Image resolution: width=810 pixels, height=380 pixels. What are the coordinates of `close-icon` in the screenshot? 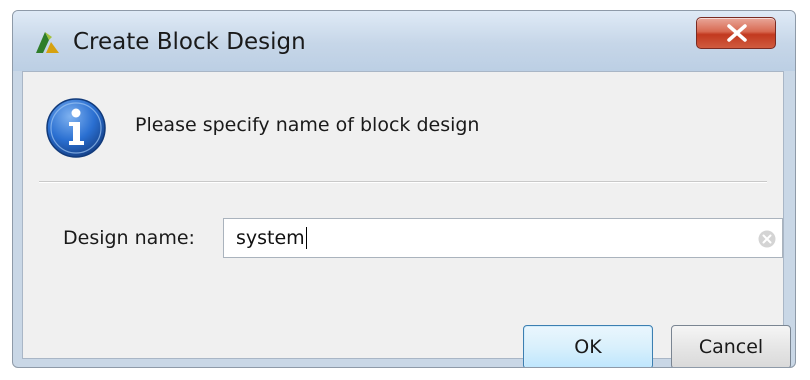 It's located at (737, 33).